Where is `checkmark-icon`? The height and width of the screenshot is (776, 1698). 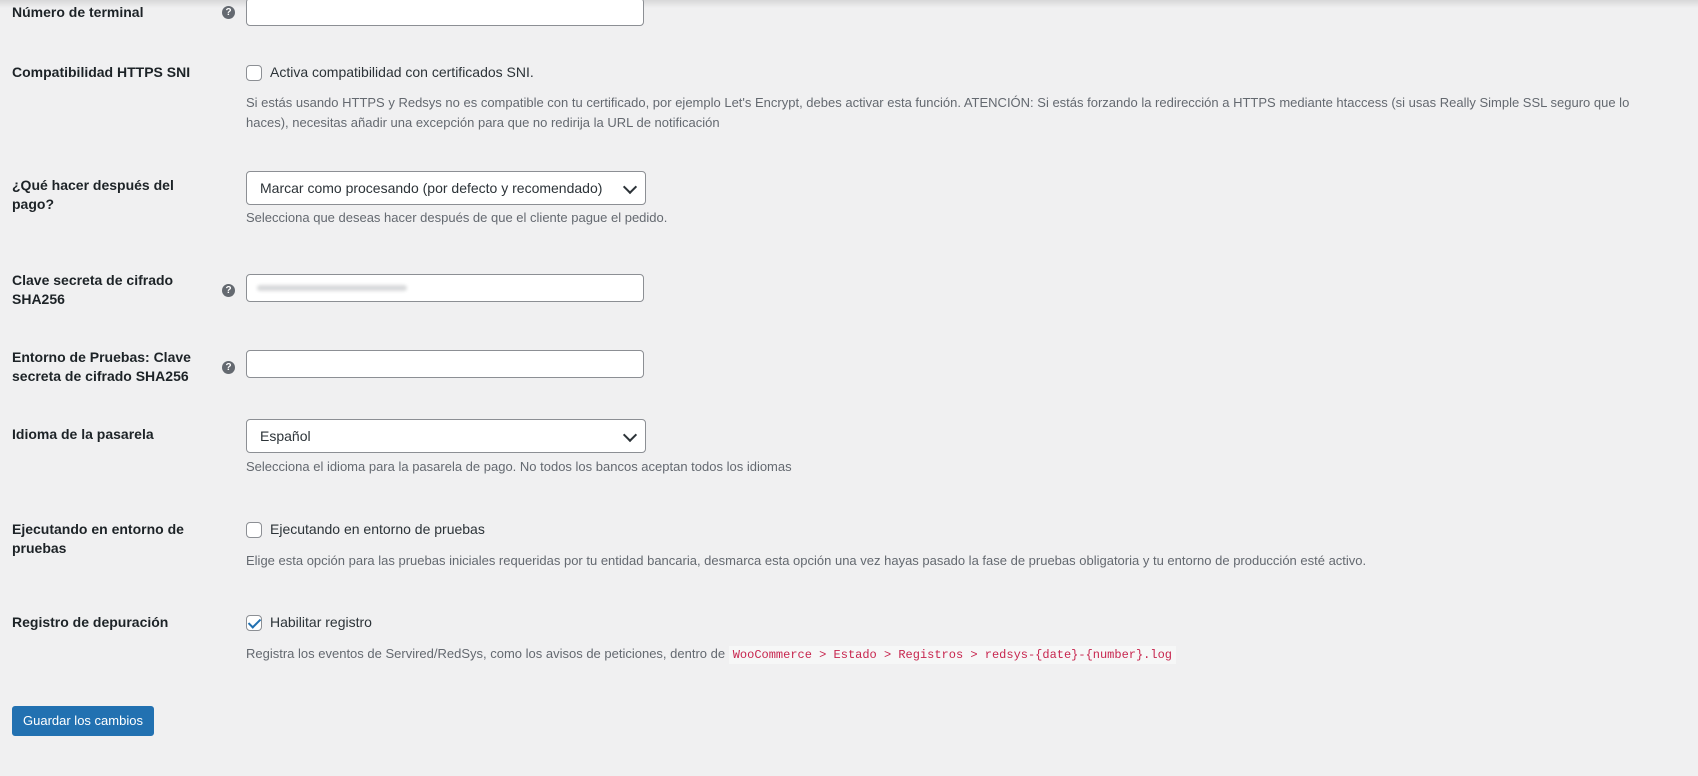
checkmark-icon is located at coordinates (254, 622).